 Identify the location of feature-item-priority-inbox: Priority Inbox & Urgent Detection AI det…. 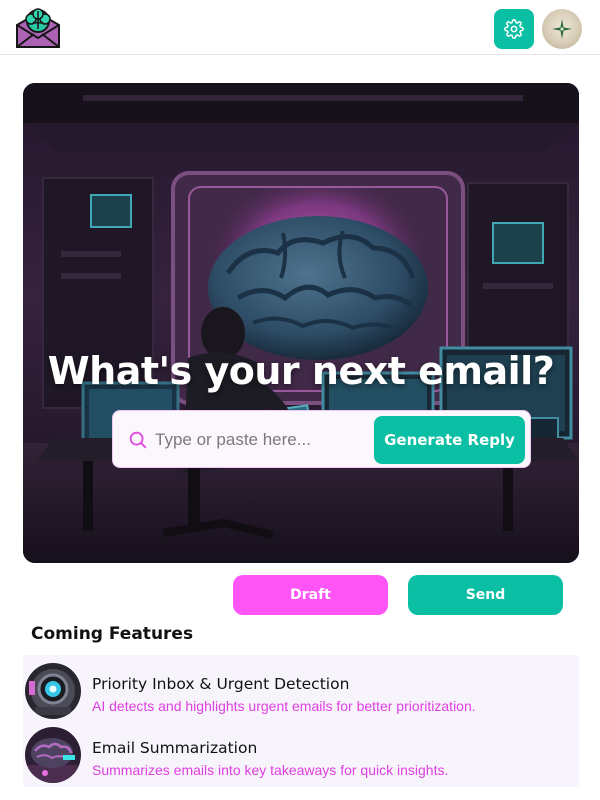
(301, 689).